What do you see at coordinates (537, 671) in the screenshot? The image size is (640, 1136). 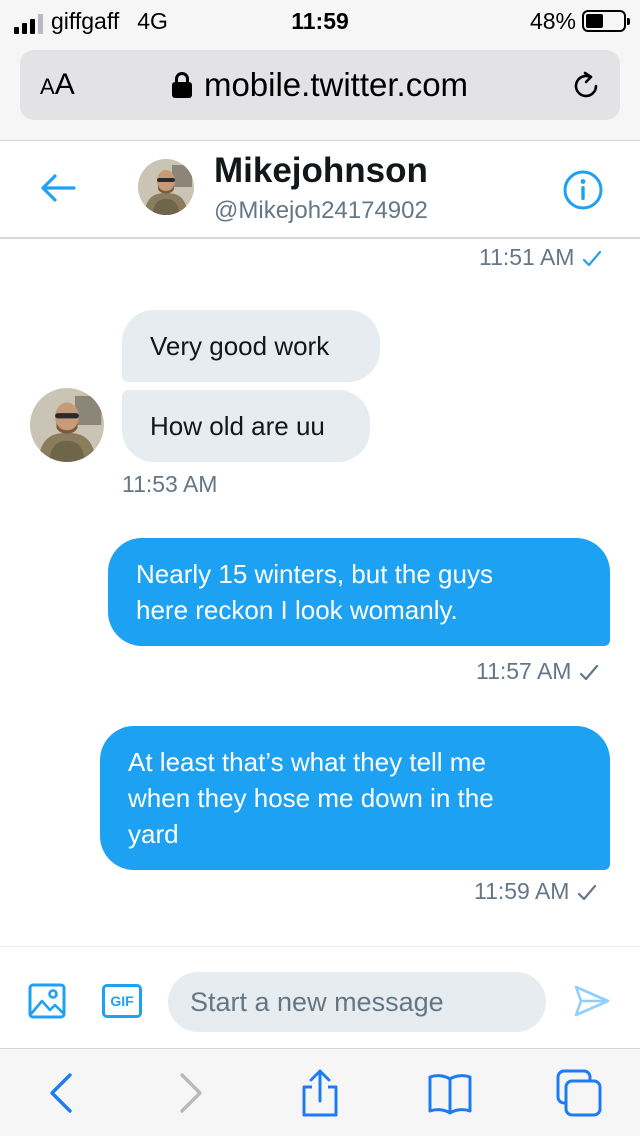 I see `message-timestamp: 11:57 AM` at bounding box center [537, 671].